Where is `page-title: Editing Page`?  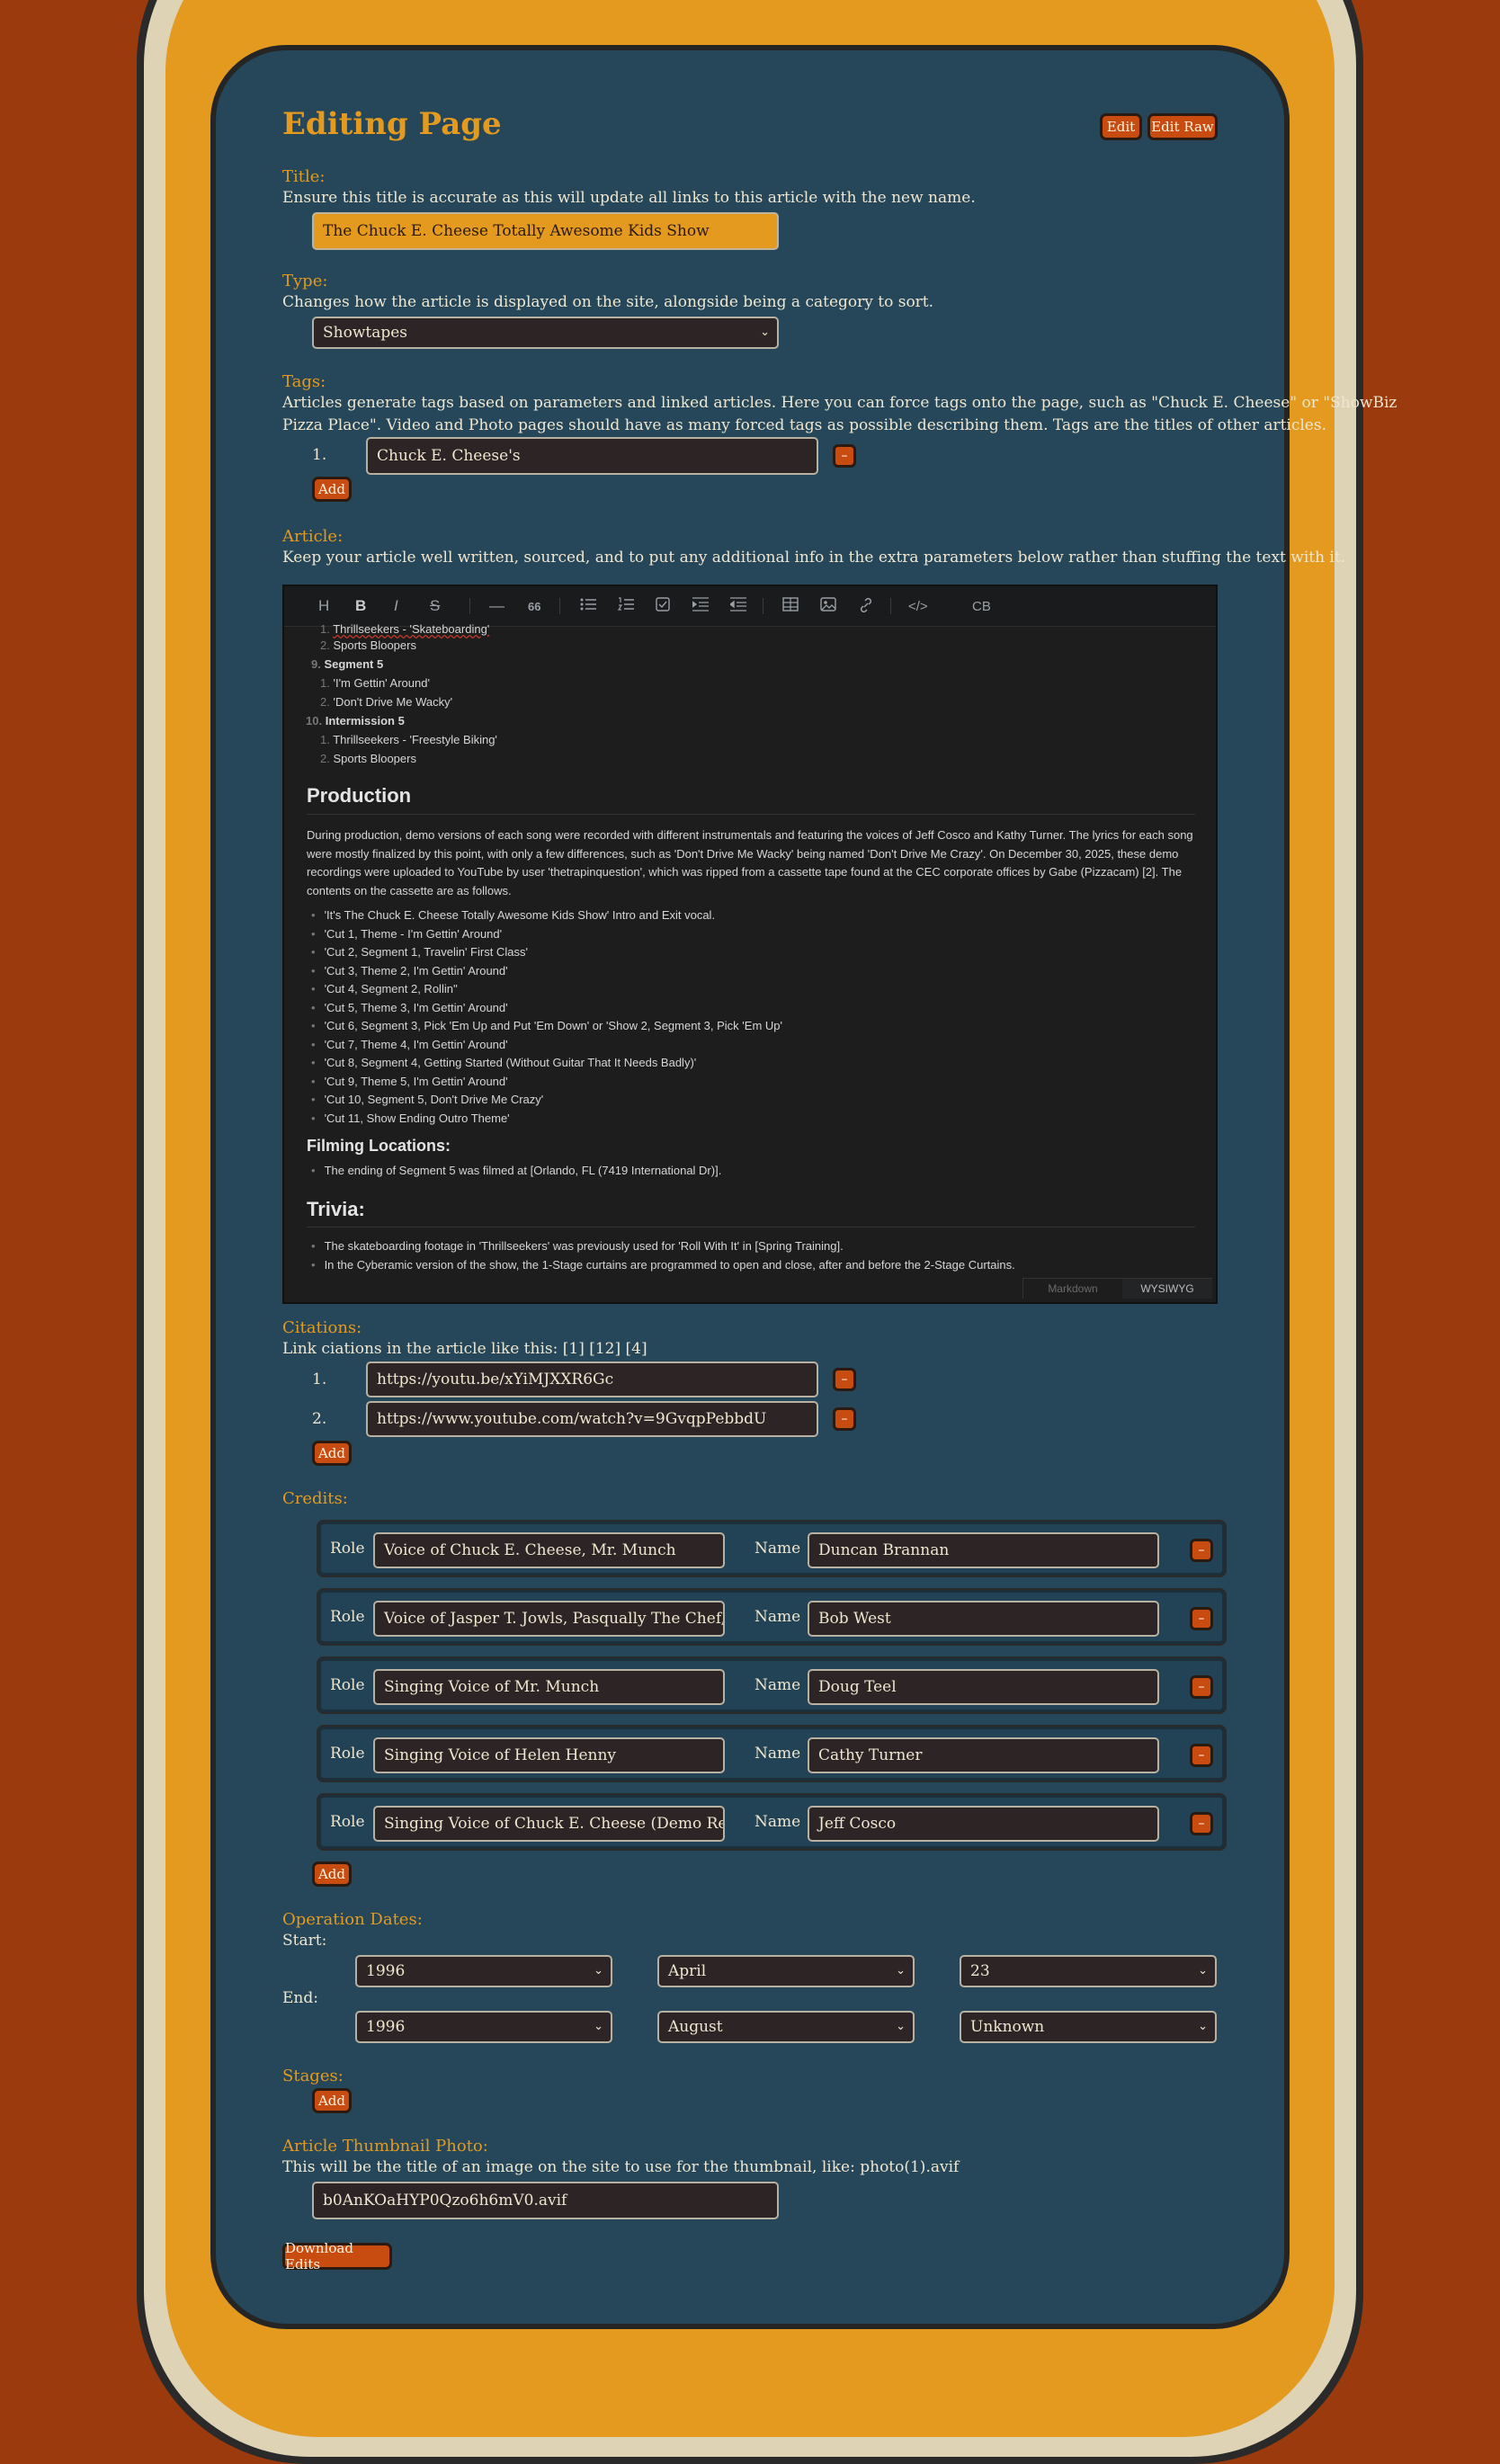
page-title: Editing Page is located at coordinates (392, 124).